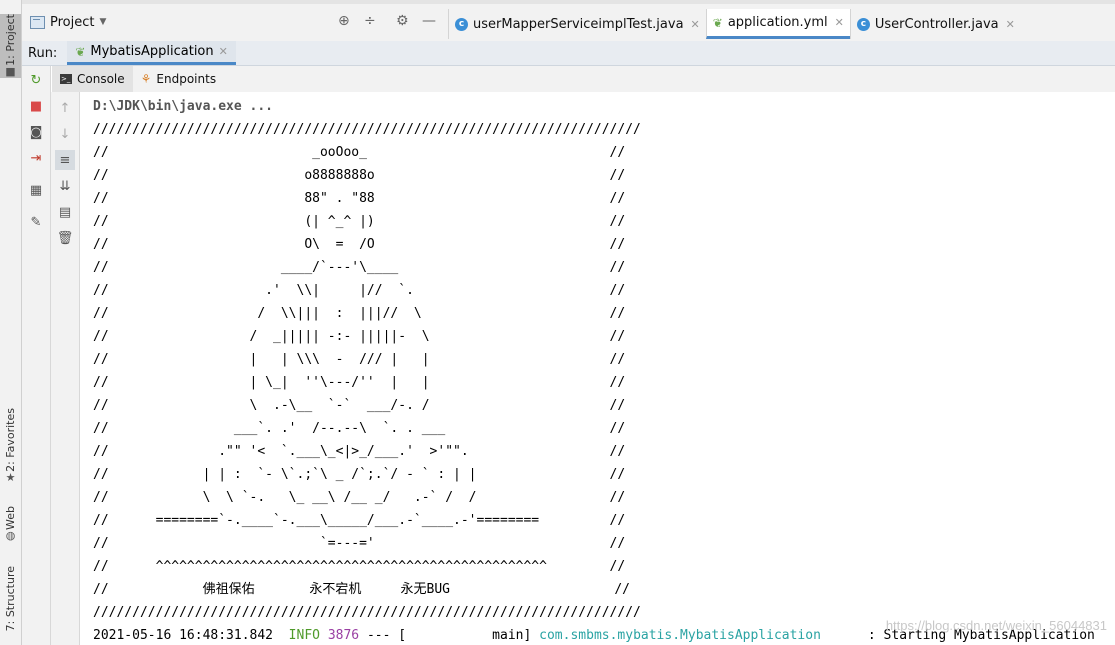  I want to click on log-level: INFO, so click(304, 635).